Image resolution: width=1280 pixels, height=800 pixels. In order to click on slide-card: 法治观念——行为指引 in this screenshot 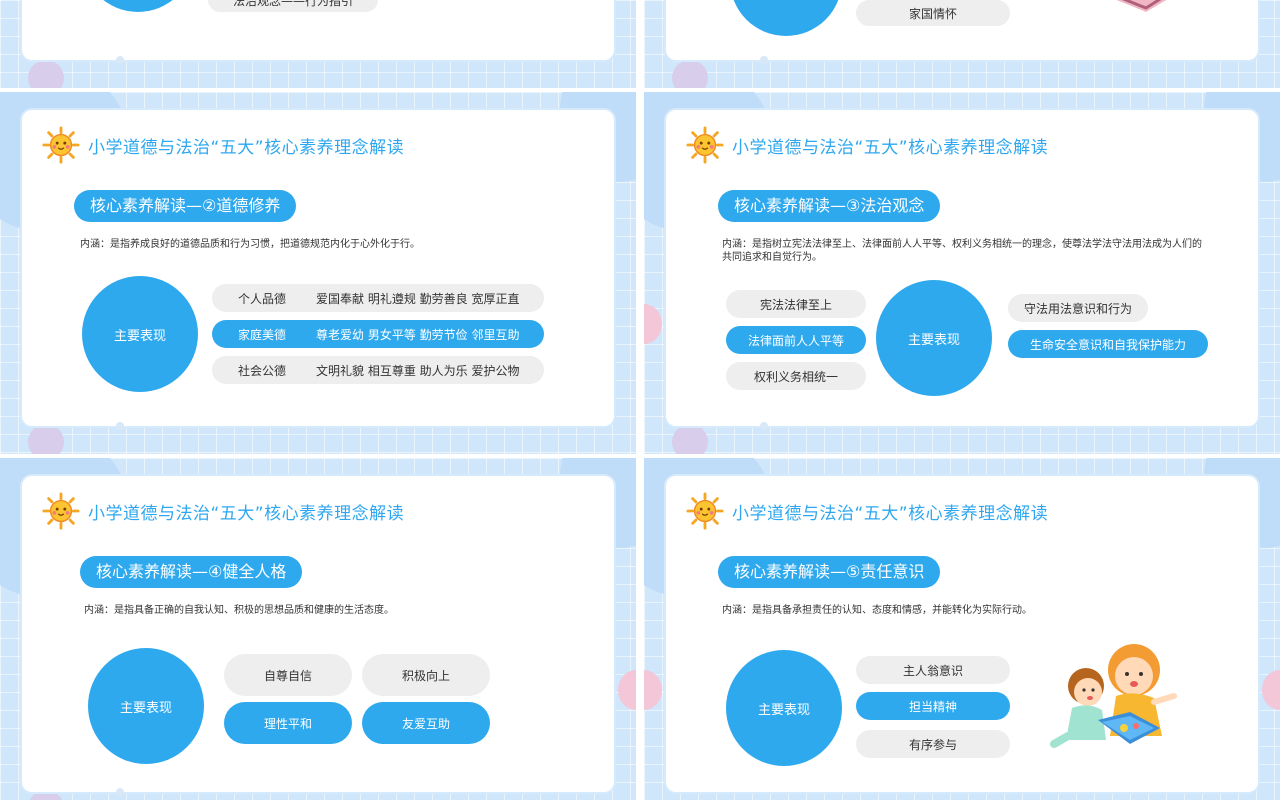, I will do `click(318, 30)`.